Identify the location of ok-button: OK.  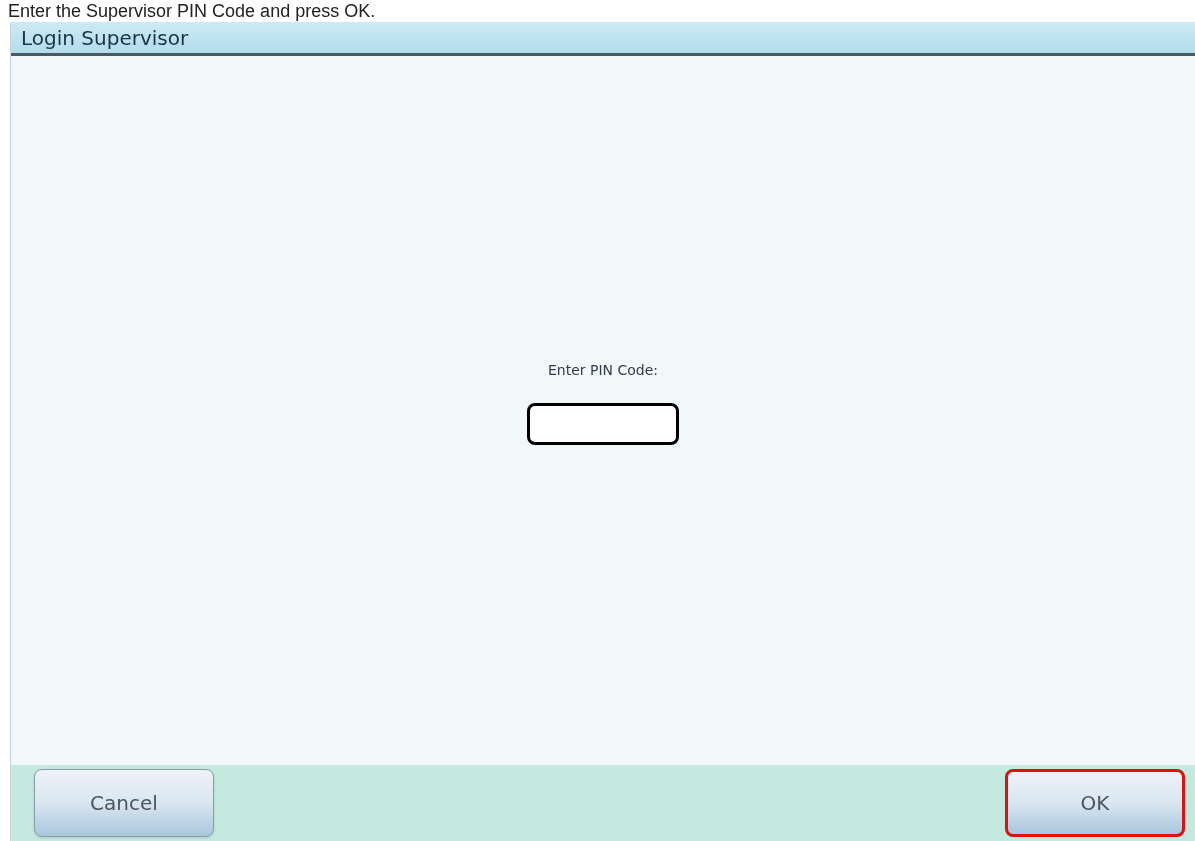
(1095, 803).